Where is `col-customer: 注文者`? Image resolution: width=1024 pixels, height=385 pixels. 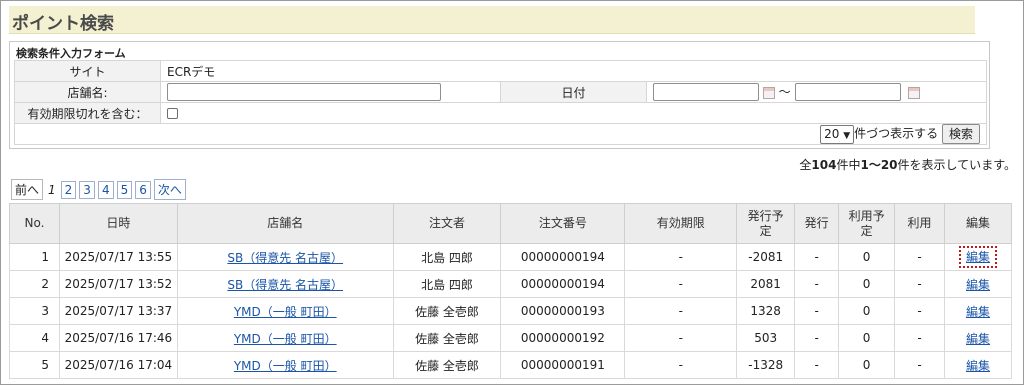
col-customer: 注文者 is located at coordinates (447, 223).